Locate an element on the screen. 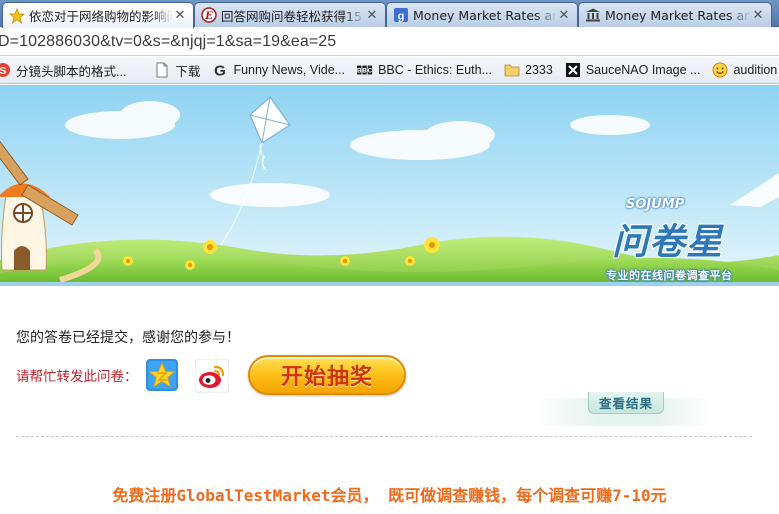 The width and height of the screenshot is (779, 514). google-icon: g is located at coordinates (401, 15).